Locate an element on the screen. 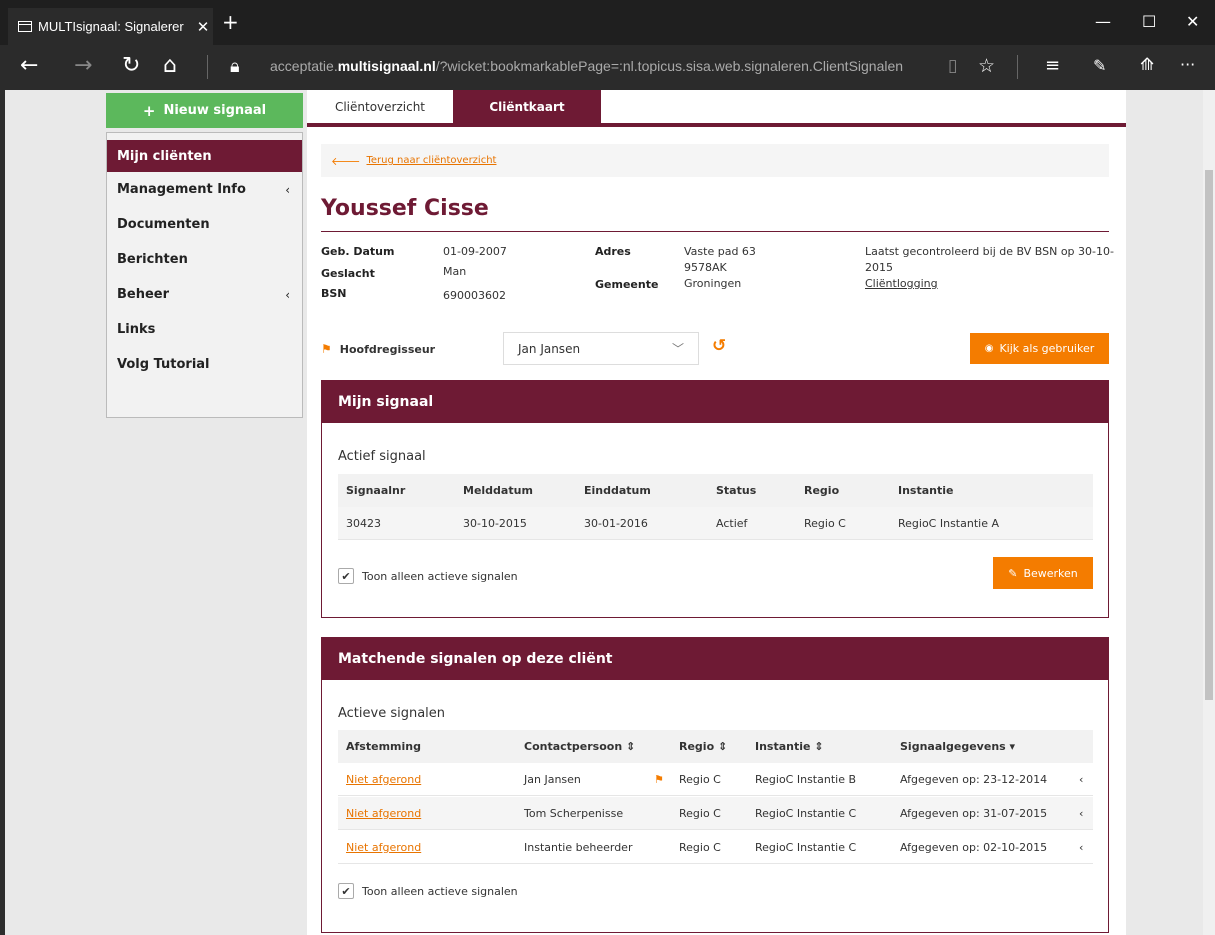  new-signal-button: + Nieuw signaal is located at coordinates (204, 110).